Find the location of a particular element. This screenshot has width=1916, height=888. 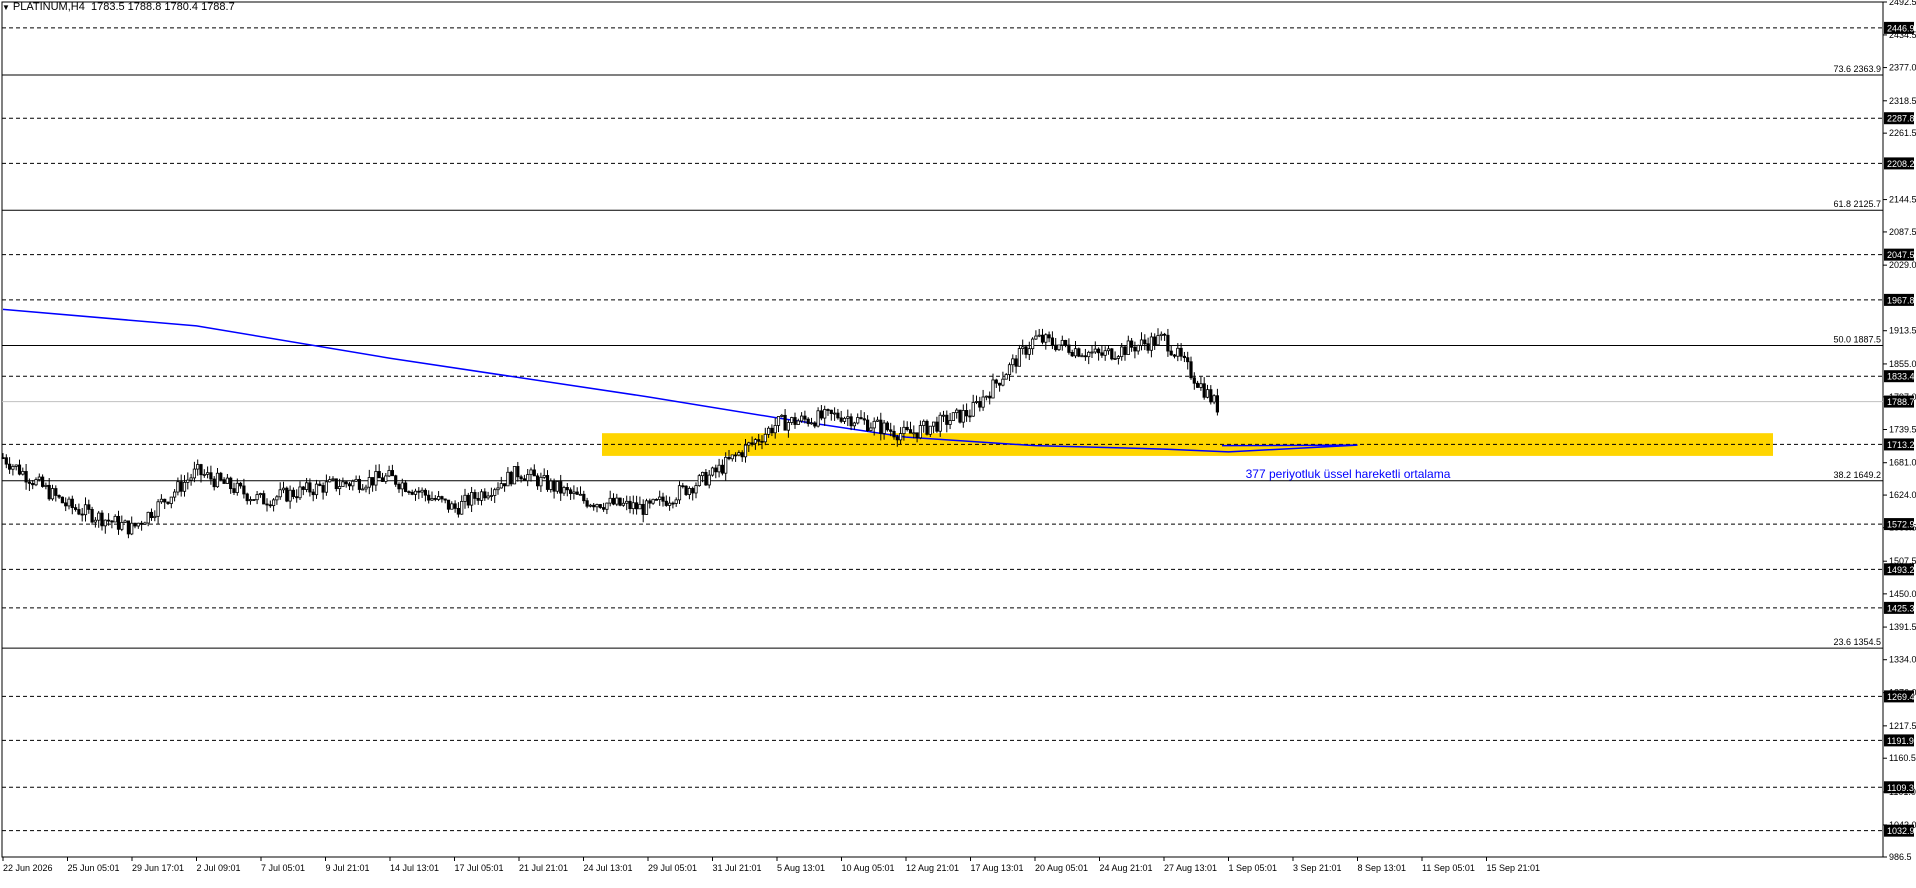

fibonacci-label: 38.2 1649.2 is located at coordinates (1857, 475).